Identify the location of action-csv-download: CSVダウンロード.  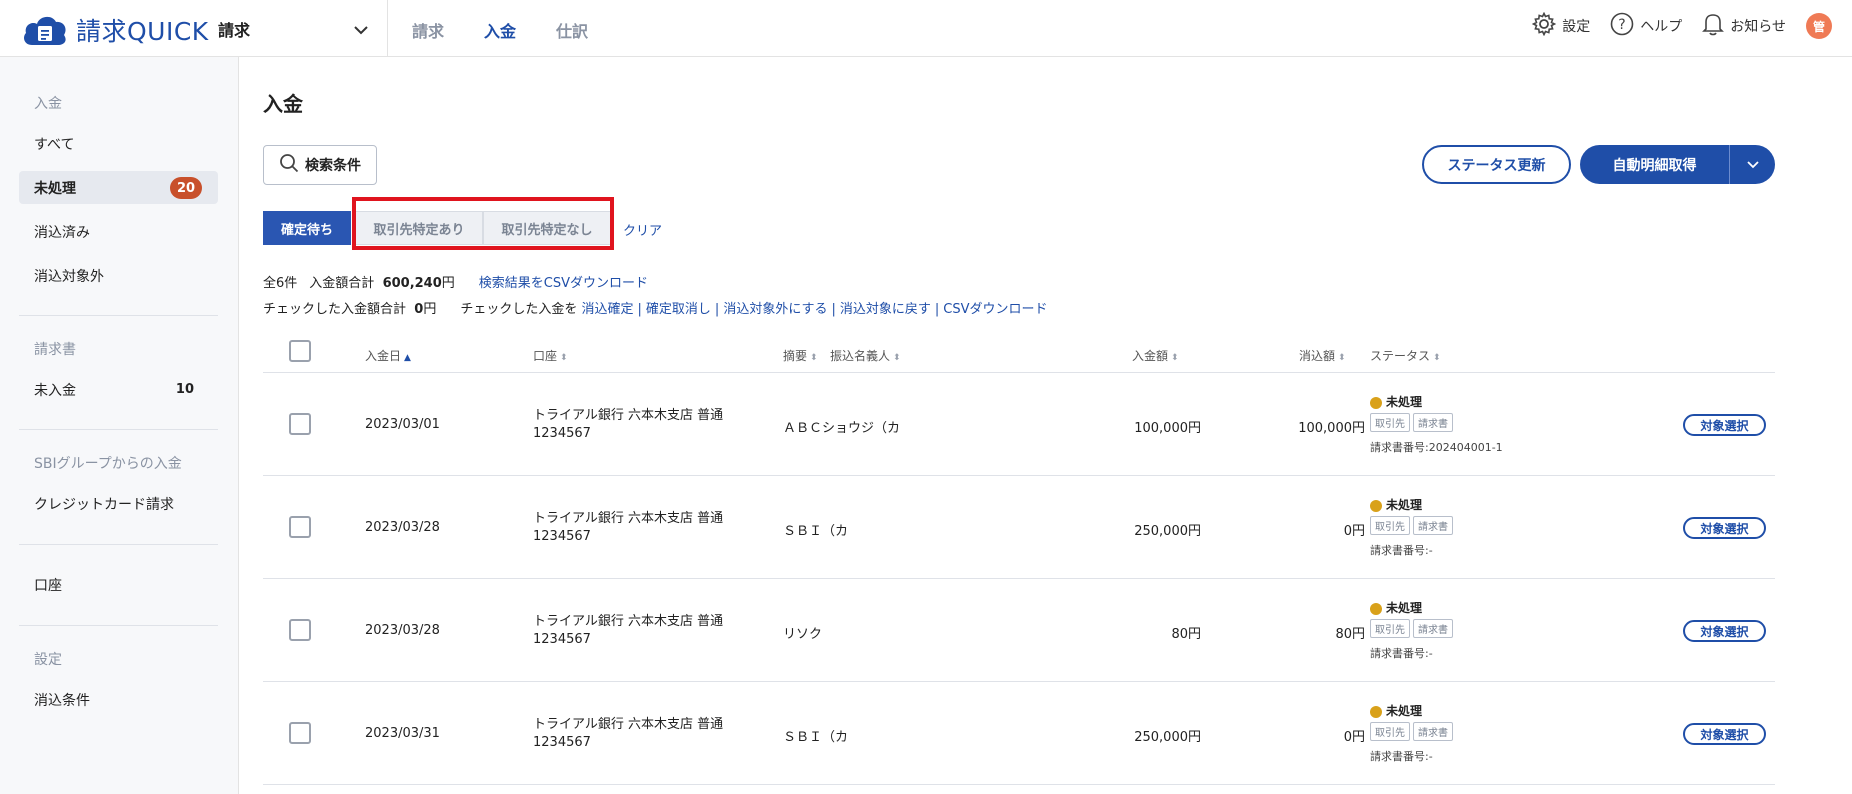
(995, 309).